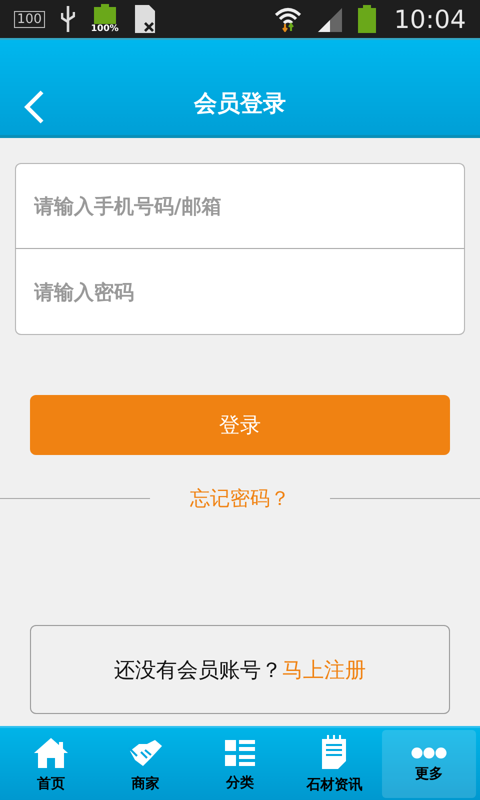  Describe the element at coordinates (430, 19) in the screenshot. I see `clock: 10:04` at that location.